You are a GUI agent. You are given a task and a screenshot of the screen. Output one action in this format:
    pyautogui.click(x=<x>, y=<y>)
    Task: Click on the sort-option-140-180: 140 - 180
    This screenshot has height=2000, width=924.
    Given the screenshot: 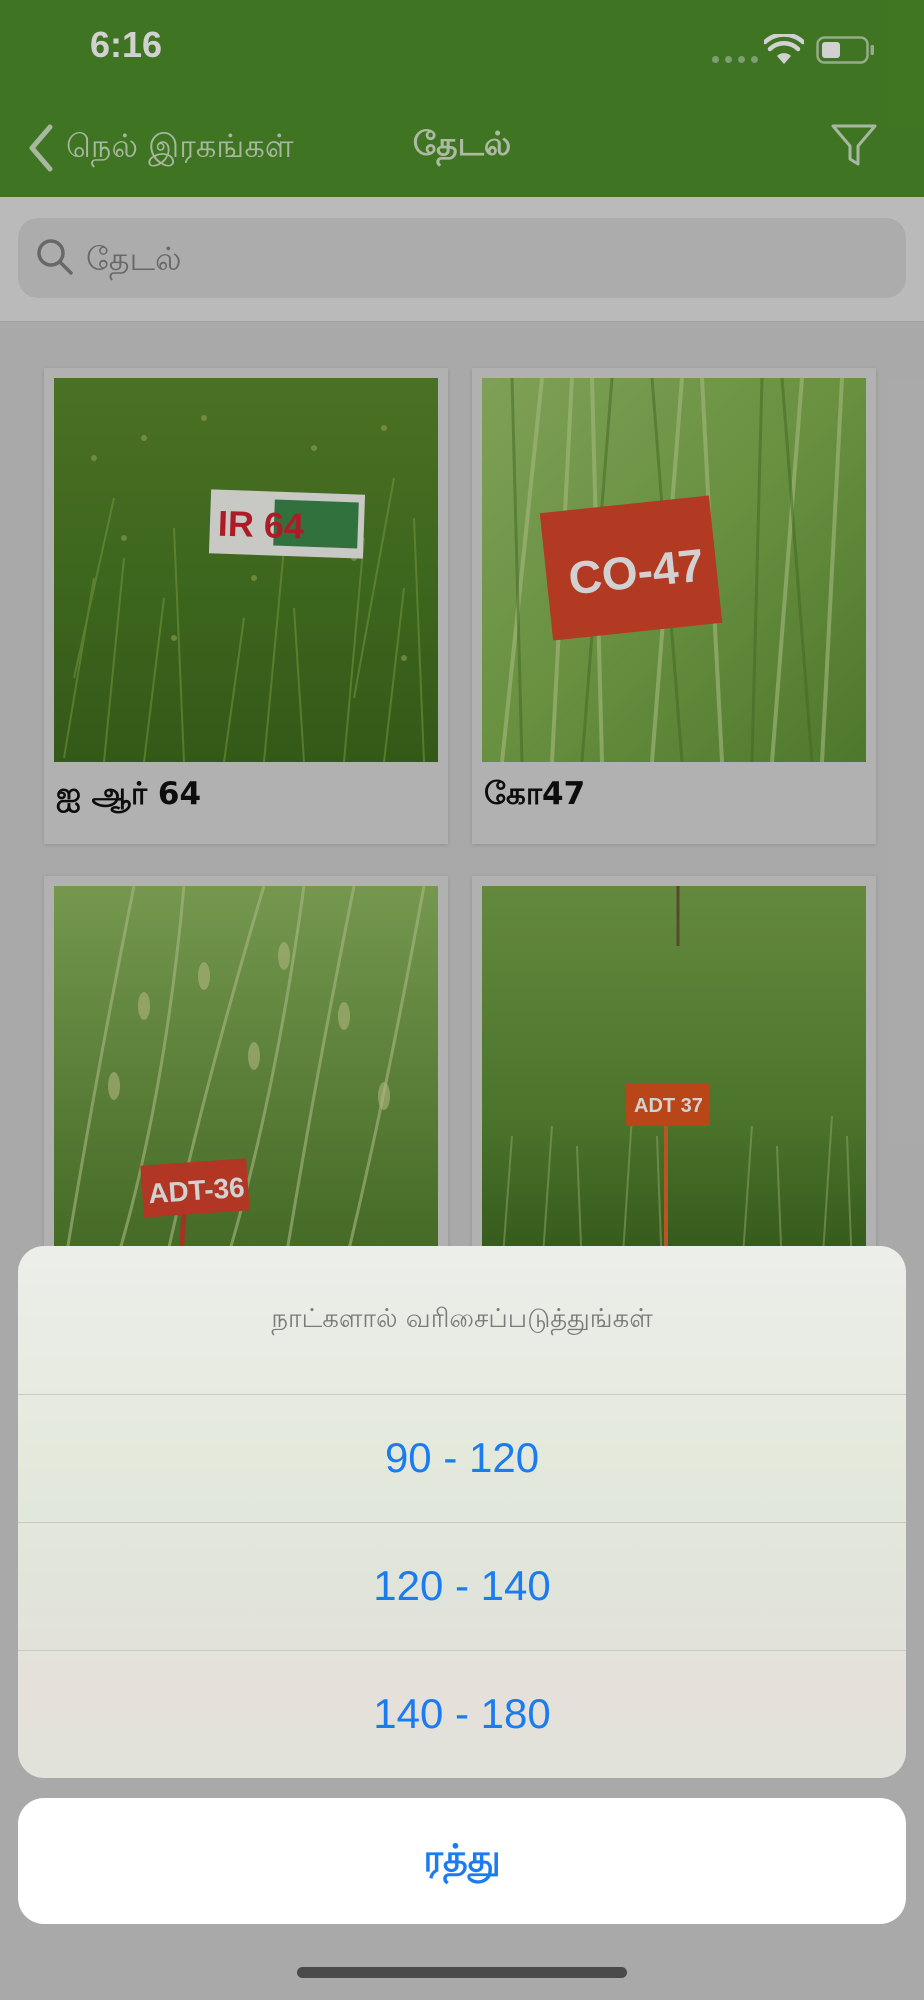 What is the action you would take?
    pyautogui.click(x=462, y=1714)
    